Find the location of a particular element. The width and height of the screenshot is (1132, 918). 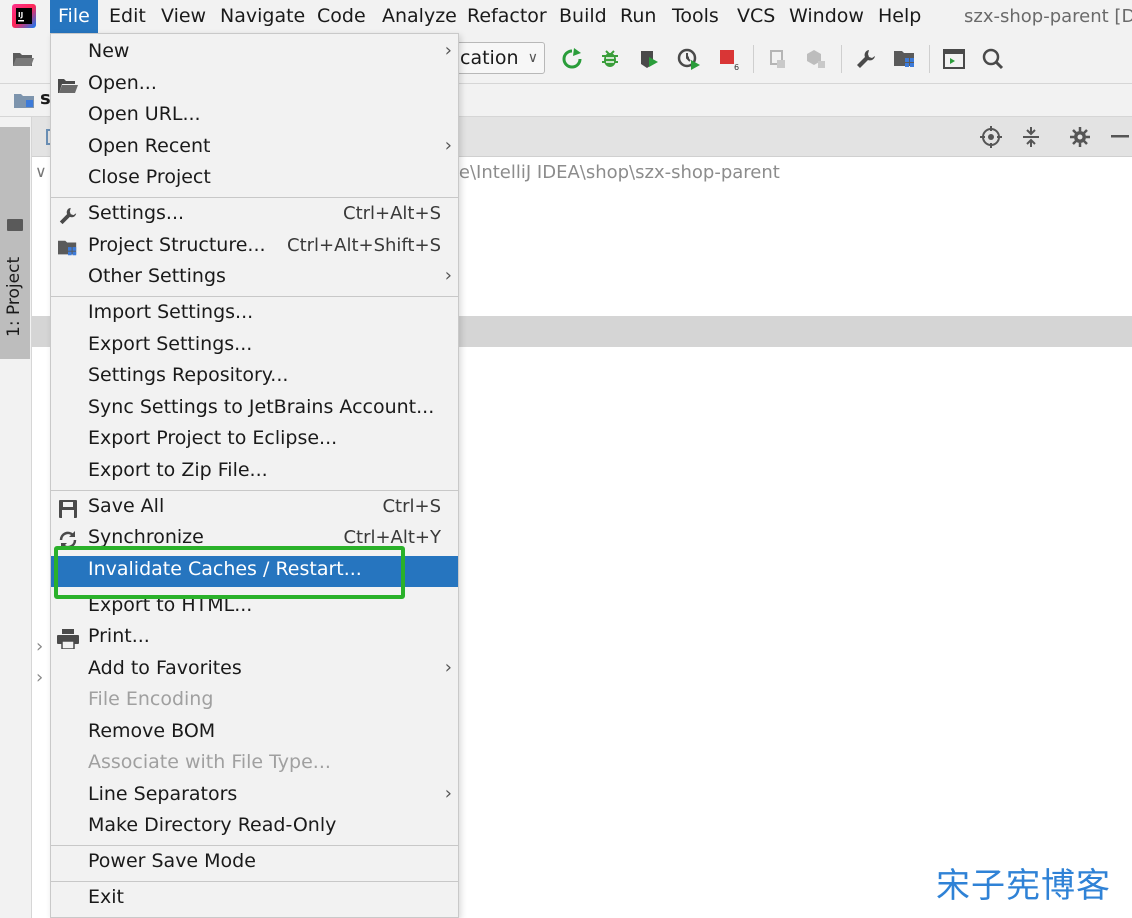

tree-expand-chevron-icon: ∨ is located at coordinates (41, 171).